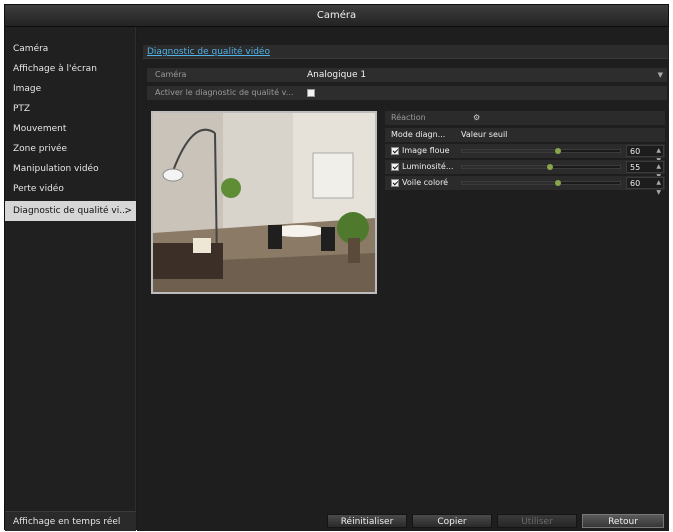 The image size is (673, 532). I want to click on copy-button: Copier, so click(452, 521).